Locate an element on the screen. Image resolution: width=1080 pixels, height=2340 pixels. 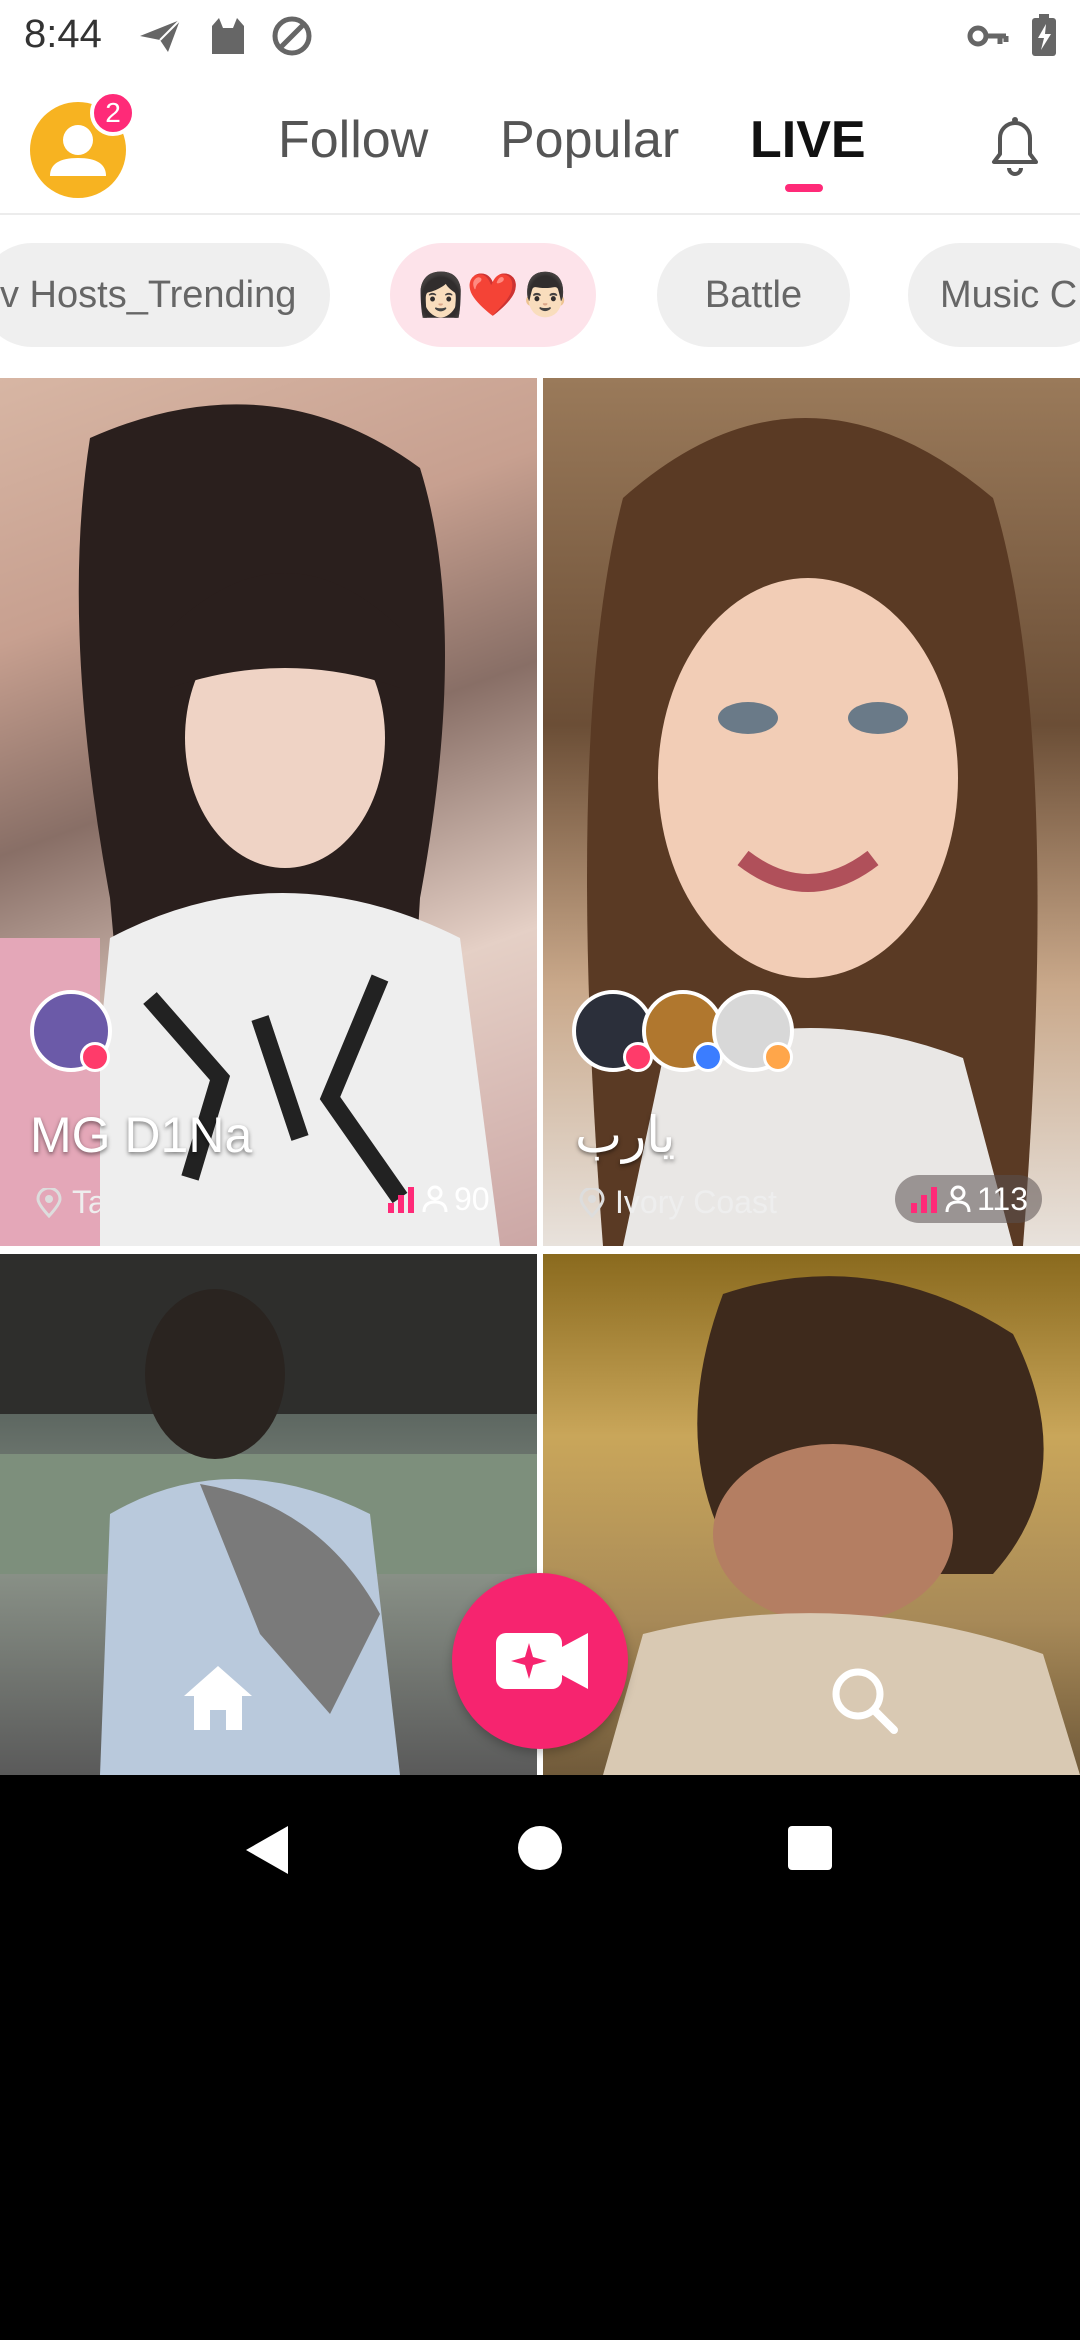
chip-label: Battle is located at coordinates (753, 295).